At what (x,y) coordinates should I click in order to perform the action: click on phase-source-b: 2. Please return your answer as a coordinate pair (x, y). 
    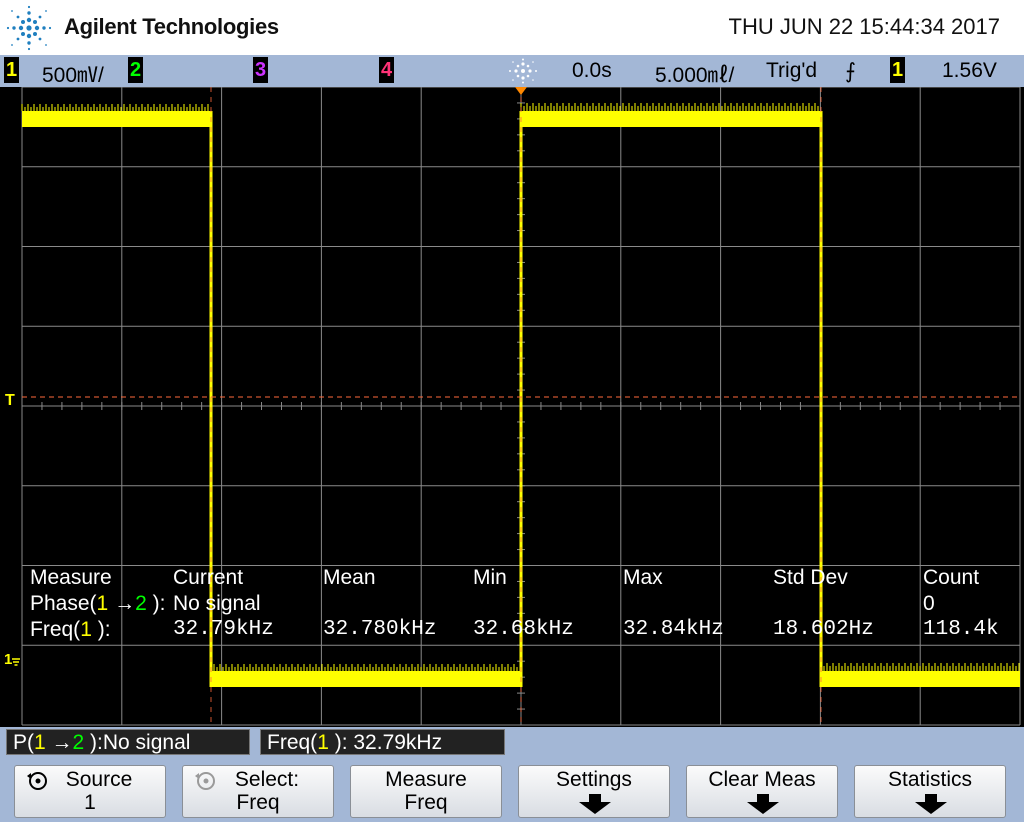
    Looking at the image, I should click on (141, 603).